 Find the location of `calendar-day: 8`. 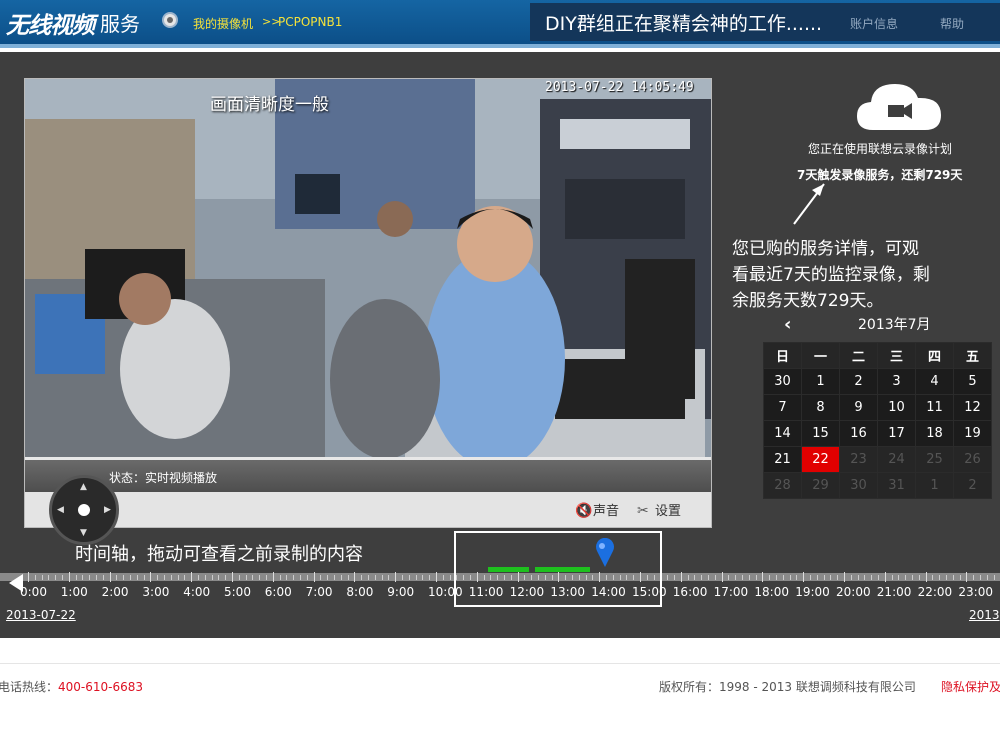

calendar-day: 8 is located at coordinates (820, 407).